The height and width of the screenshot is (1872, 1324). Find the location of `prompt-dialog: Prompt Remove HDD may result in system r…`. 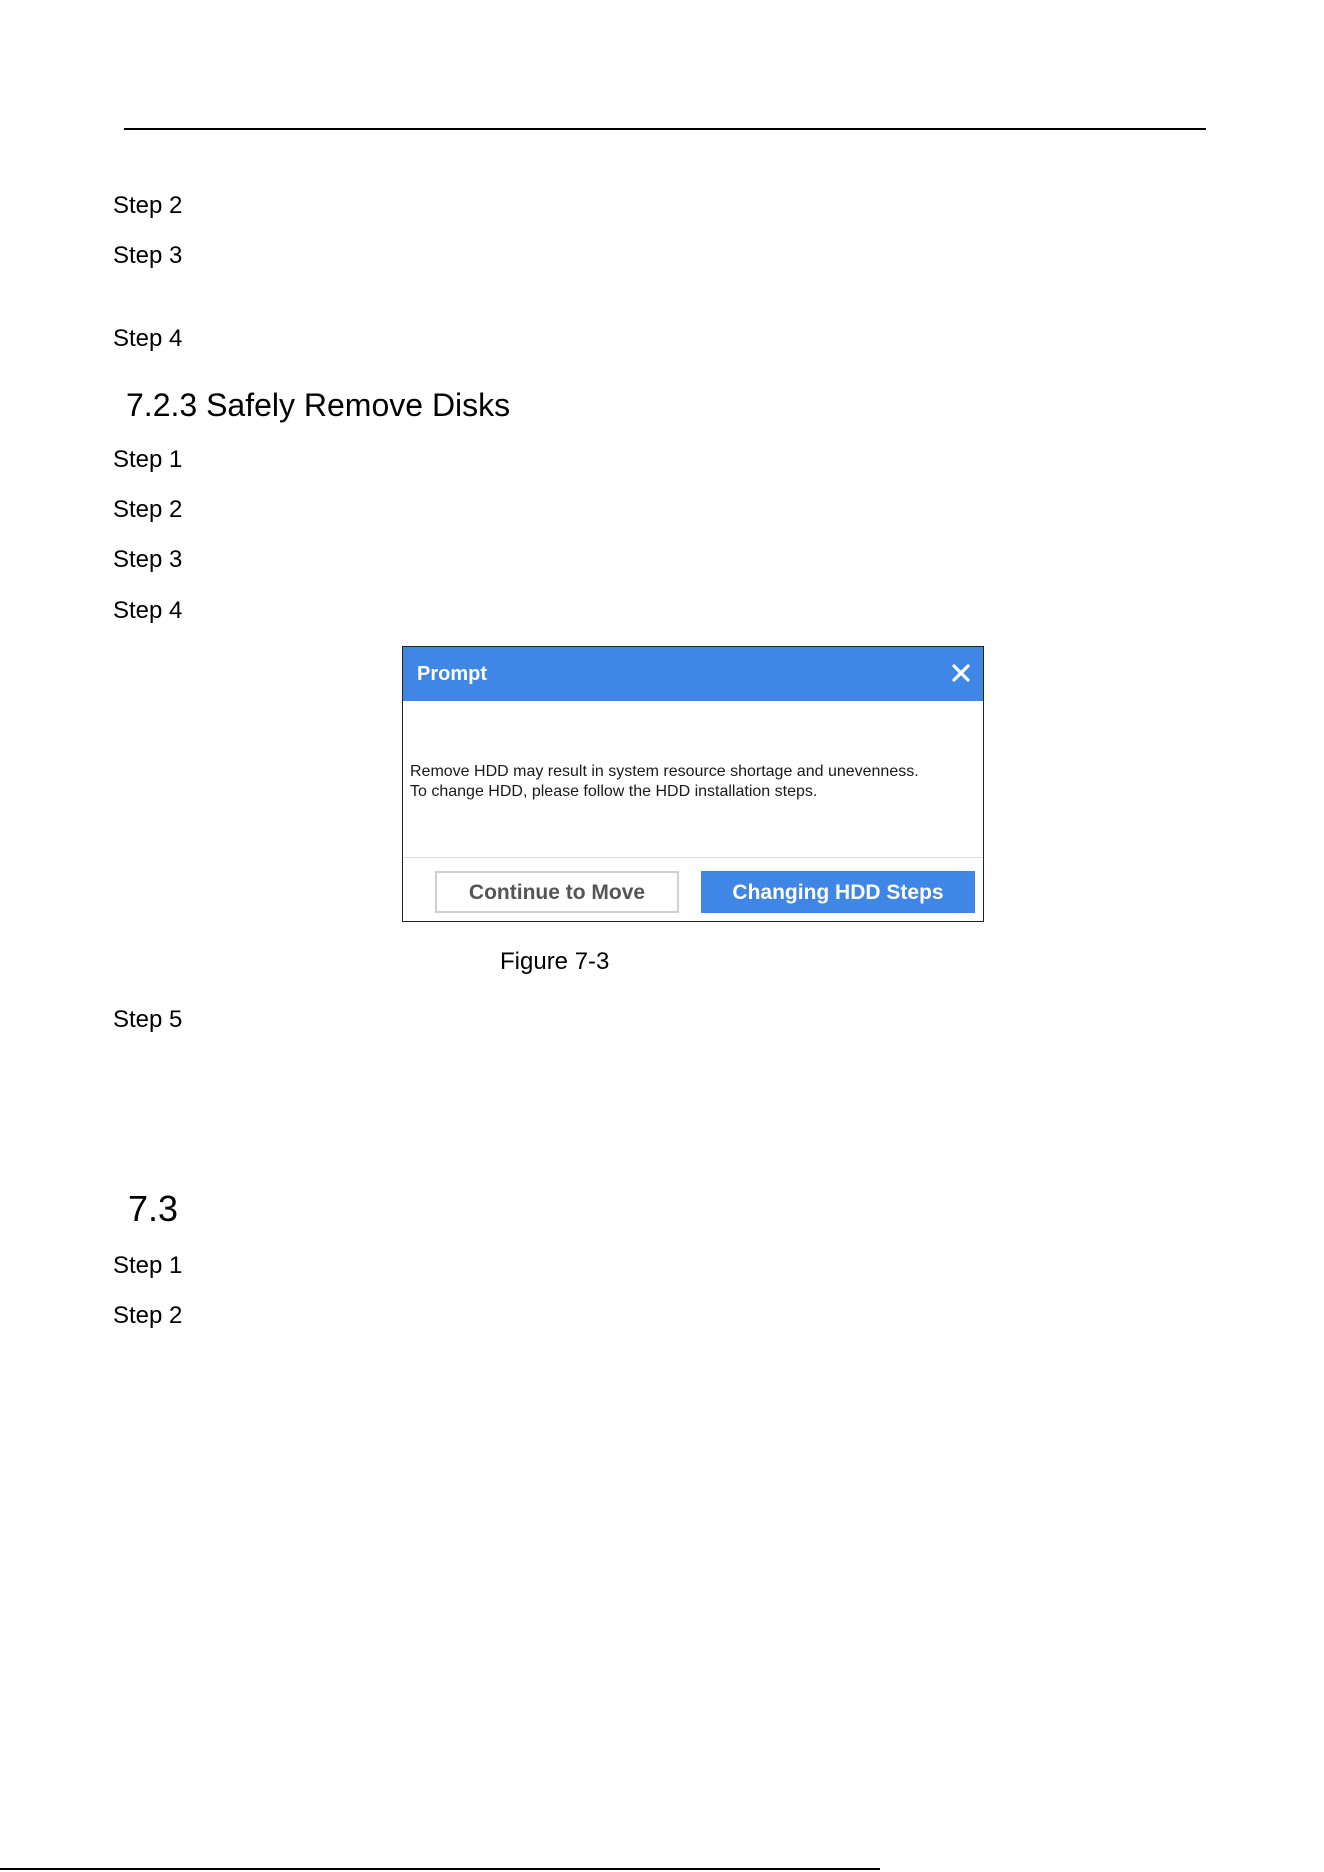

prompt-dialog: Prompt Remove HDD may result in system r… is located at coordinates (693, 784).